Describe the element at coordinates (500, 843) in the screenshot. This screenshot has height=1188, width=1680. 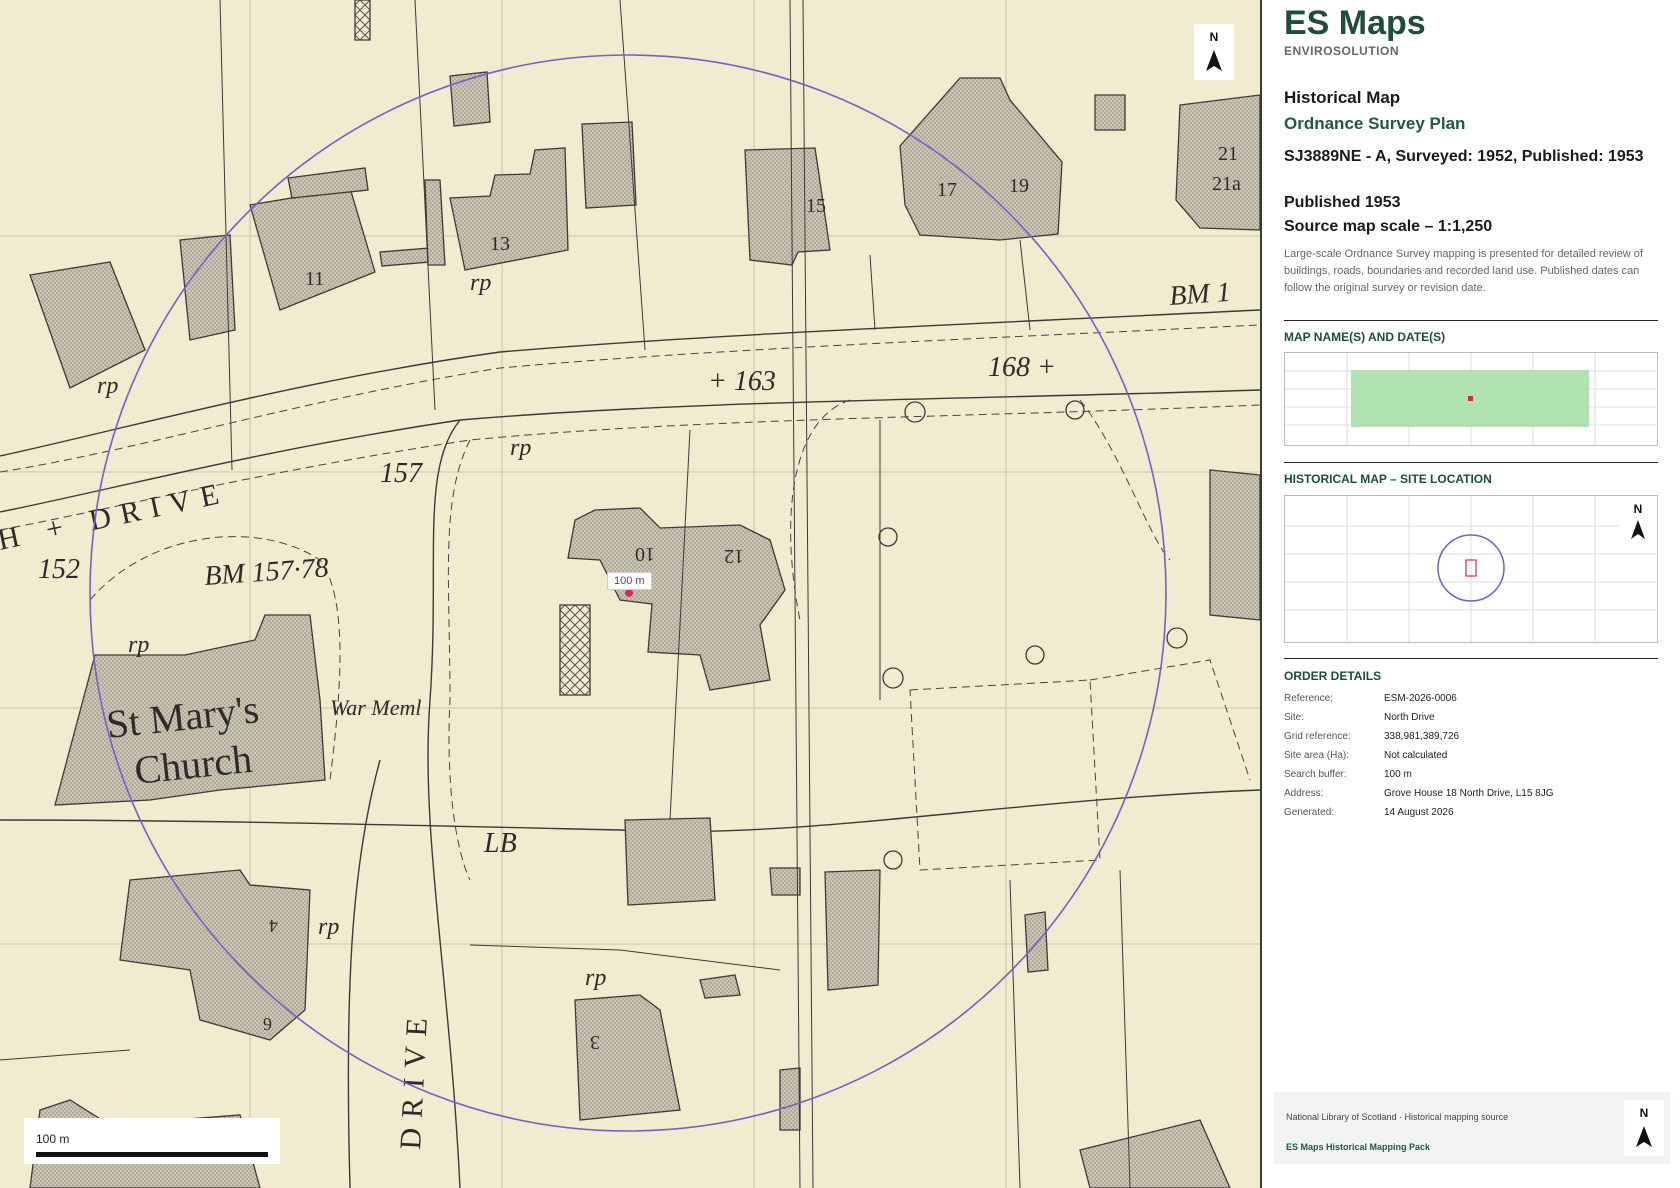
I see `label-lb: LB` at that location.